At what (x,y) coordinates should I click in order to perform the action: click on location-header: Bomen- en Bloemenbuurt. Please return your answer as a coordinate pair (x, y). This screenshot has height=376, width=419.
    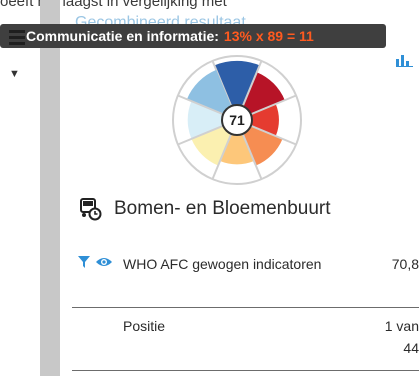
    Looking at the image, I should click on (205, 209).